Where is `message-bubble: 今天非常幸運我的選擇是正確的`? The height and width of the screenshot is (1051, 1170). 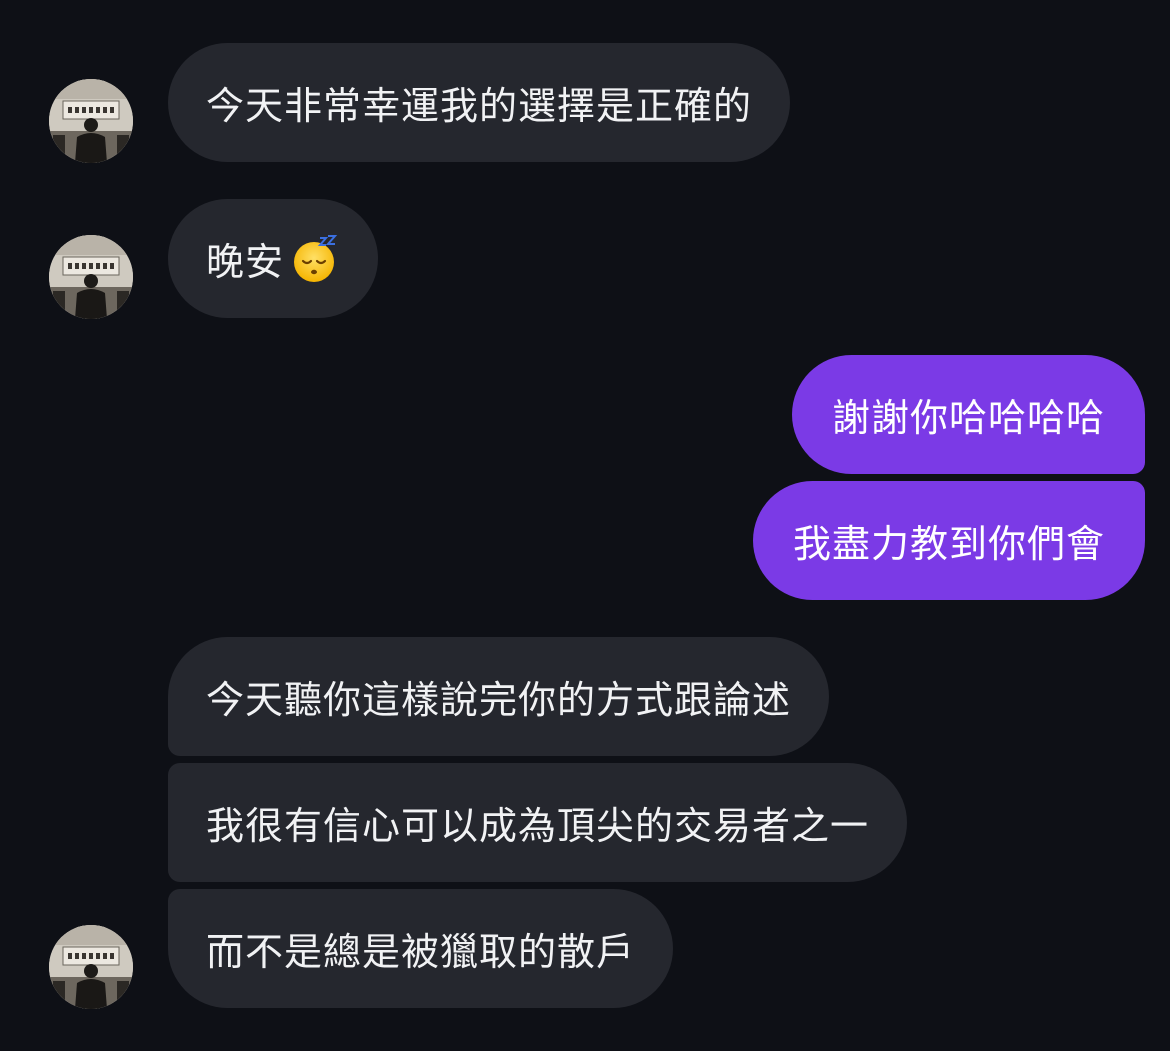
message-bubble: 今天非常幸運我的選擇是正確的 is located at coordinates (479, 102).